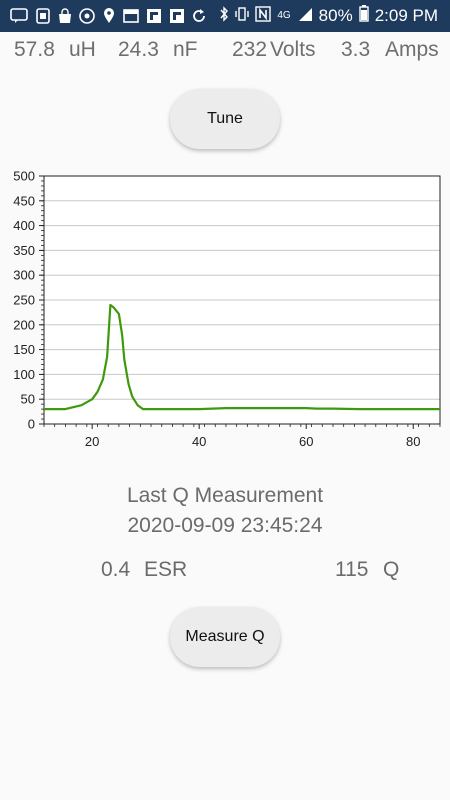  I want to click on calendar-icon, so click(131, 16).